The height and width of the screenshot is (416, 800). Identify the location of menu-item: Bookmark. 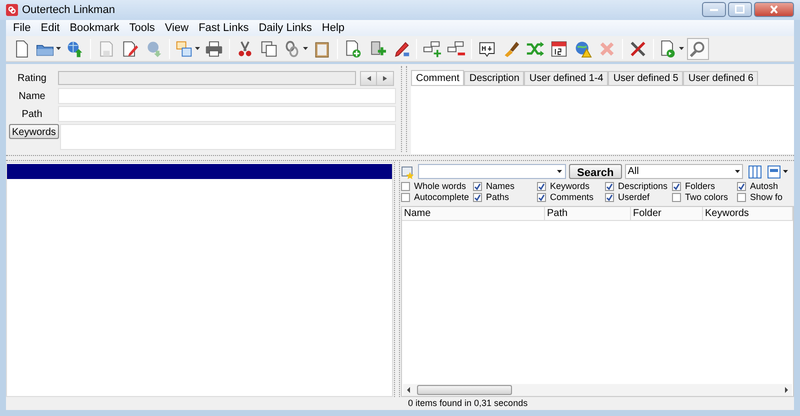
(94, 28).